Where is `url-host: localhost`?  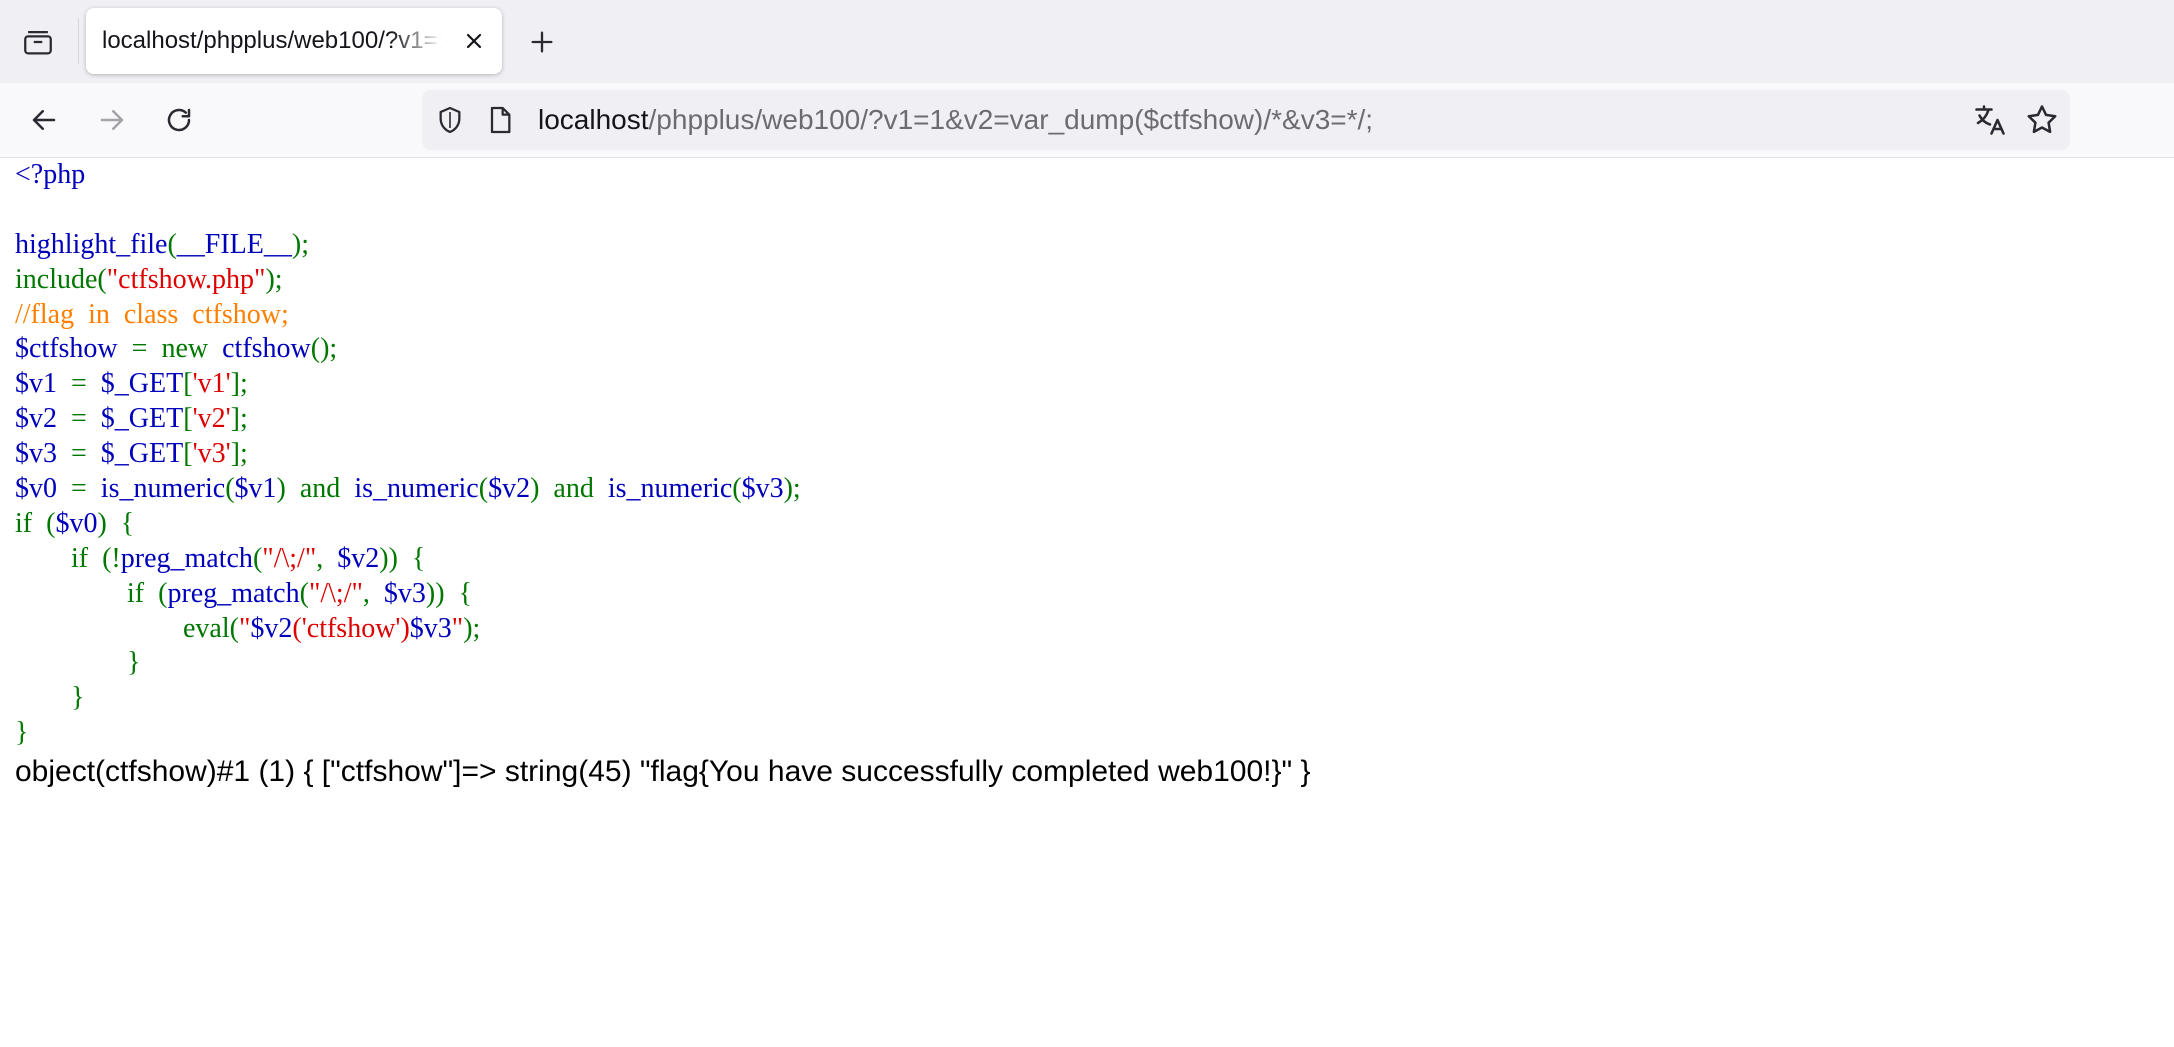
url-host: localhost is located at coordinates (593, 119).